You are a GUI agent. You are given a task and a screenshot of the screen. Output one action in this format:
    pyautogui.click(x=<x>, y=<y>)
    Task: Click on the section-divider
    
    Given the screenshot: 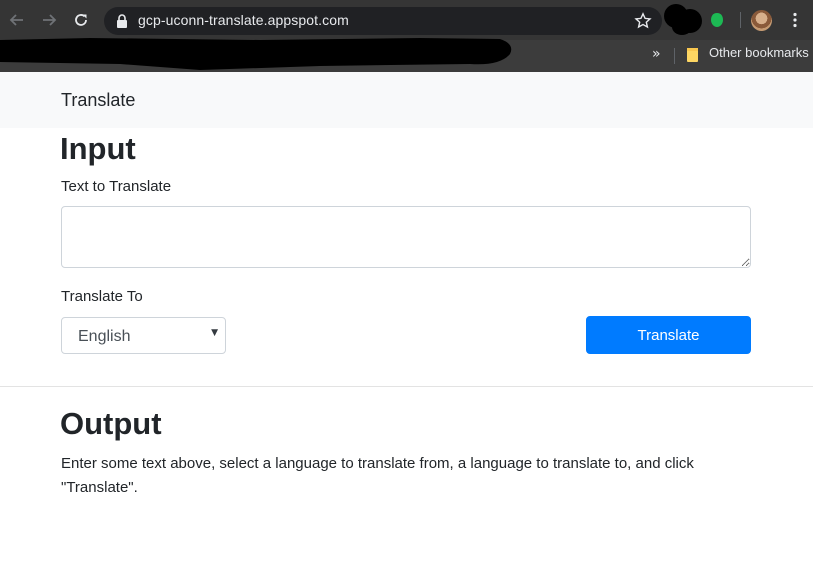 What is the action you would take?
    pyautogui.click(x=406, y=386)
    